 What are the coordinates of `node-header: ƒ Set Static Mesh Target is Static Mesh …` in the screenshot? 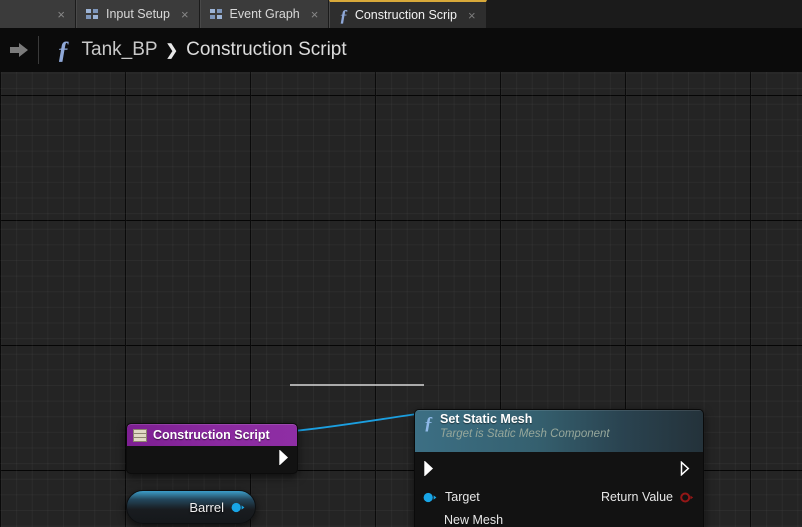 It's located at (559, 431).